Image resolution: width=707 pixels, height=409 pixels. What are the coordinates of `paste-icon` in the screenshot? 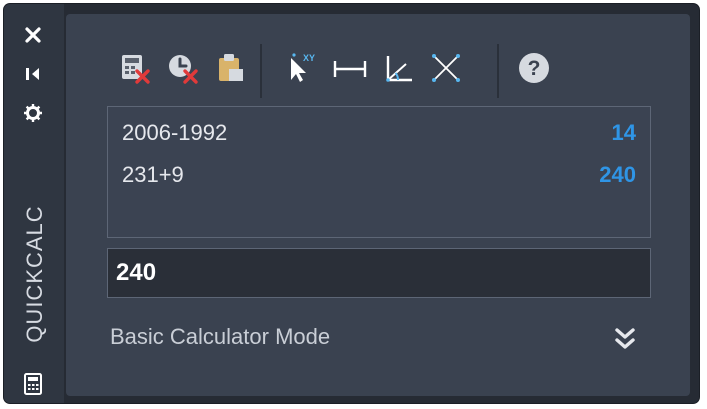 It's located at (230, 68).